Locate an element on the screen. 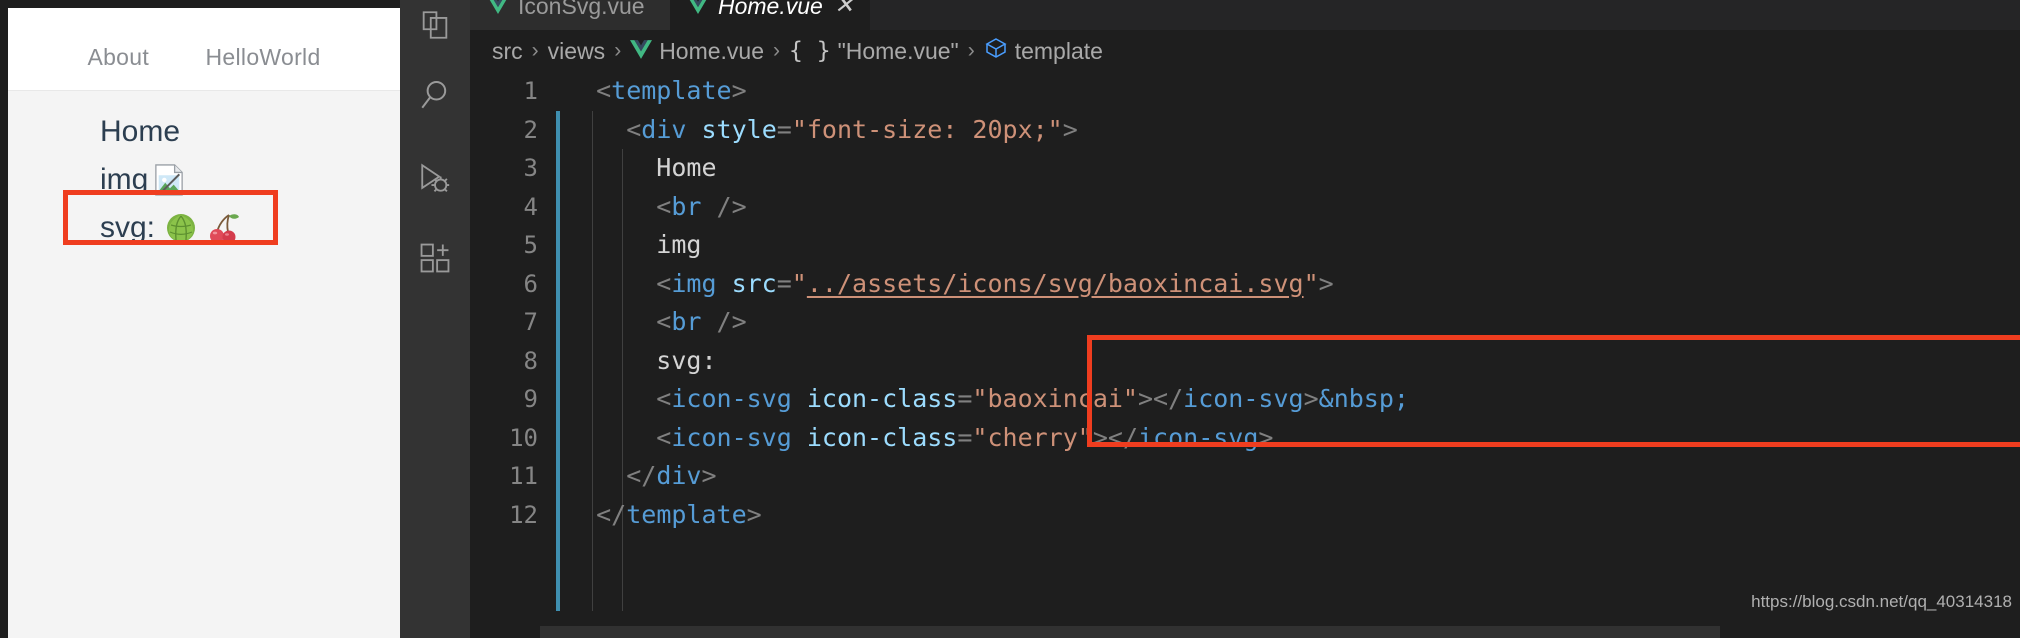 This screenshot has height=638, width=2020. code-token-link: ../assets/icons/svg/baoxincai.svg is located at coordinates (1055, 283).